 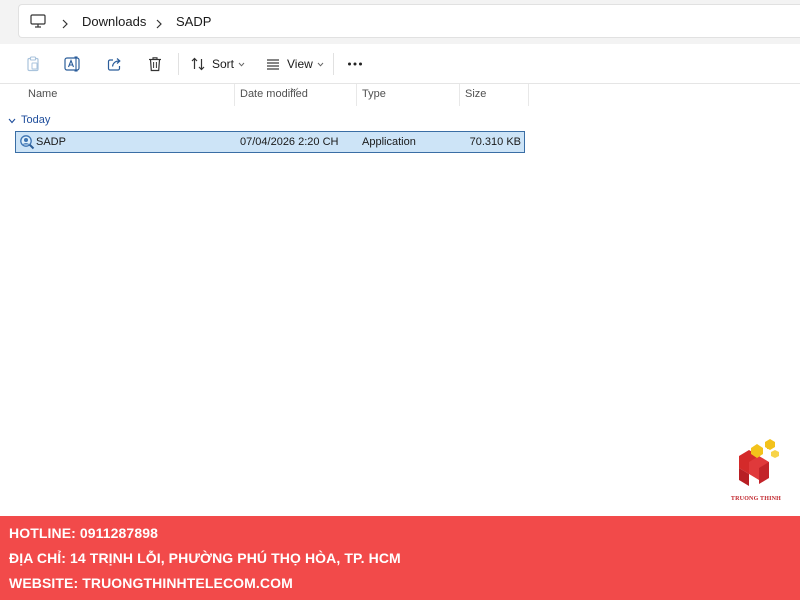 I want to click on column-resize-handle, so click(x=528, y=95).